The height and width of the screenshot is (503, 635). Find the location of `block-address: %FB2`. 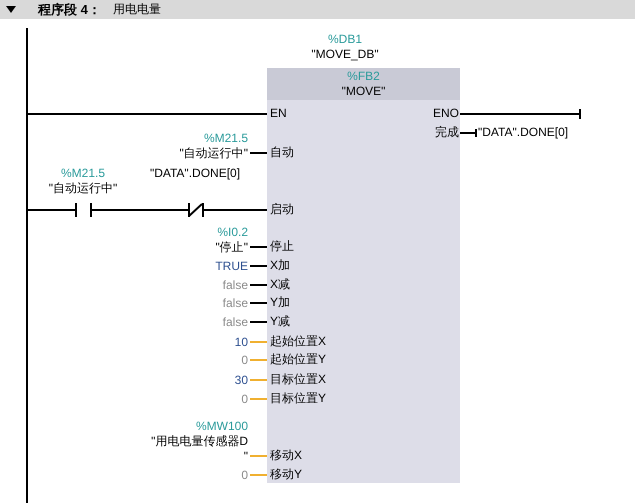

block-address: %FB2 is located at coordinates (363, 76).